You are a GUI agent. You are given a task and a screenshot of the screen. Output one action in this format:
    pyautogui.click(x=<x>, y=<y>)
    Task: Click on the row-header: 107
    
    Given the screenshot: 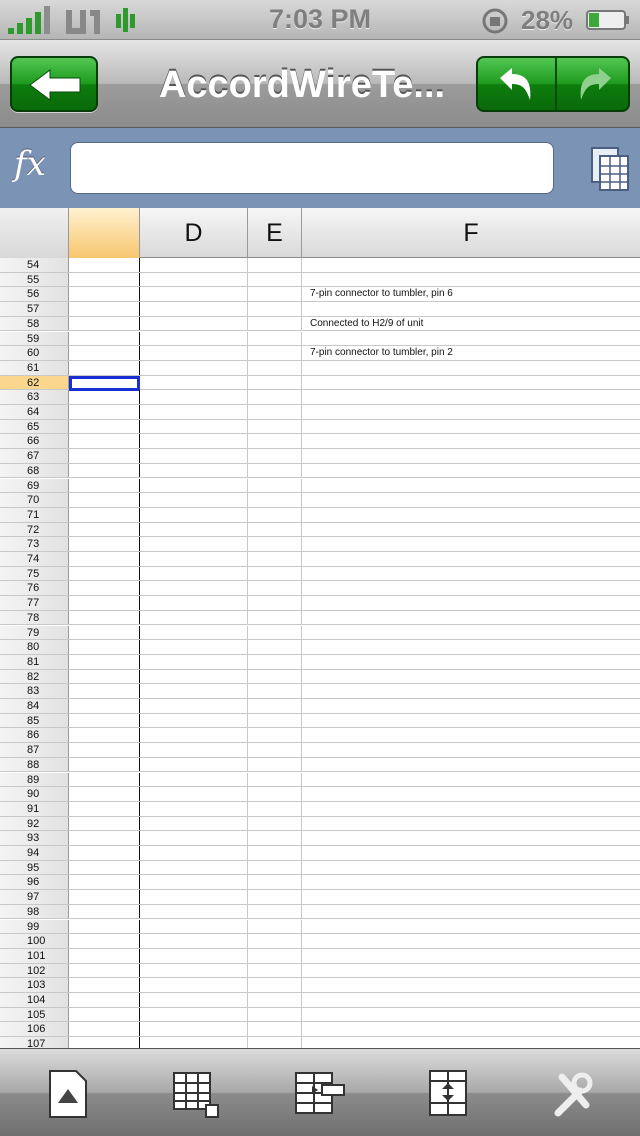 What is the action you would take?
    pyautogui.click(x=34, y=1042)
    